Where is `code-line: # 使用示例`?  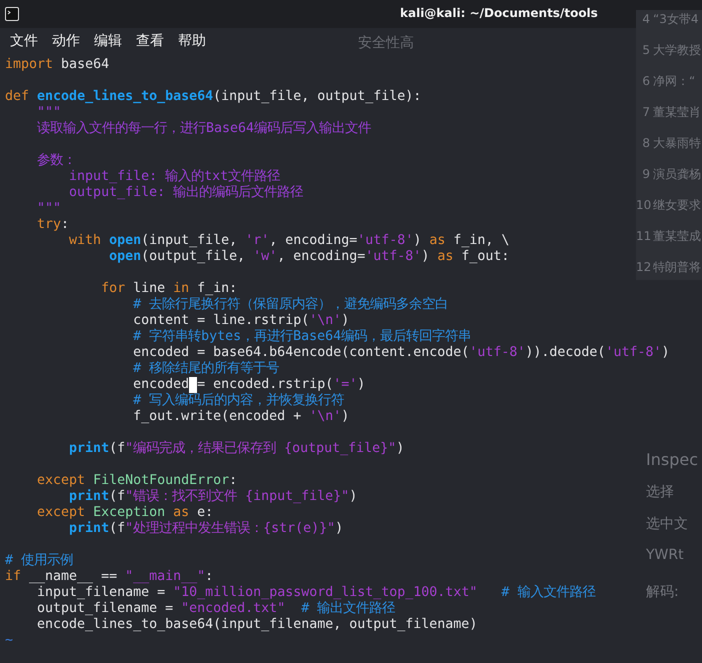 code-line: # 使用示例 is located at coordinates (39, 561).